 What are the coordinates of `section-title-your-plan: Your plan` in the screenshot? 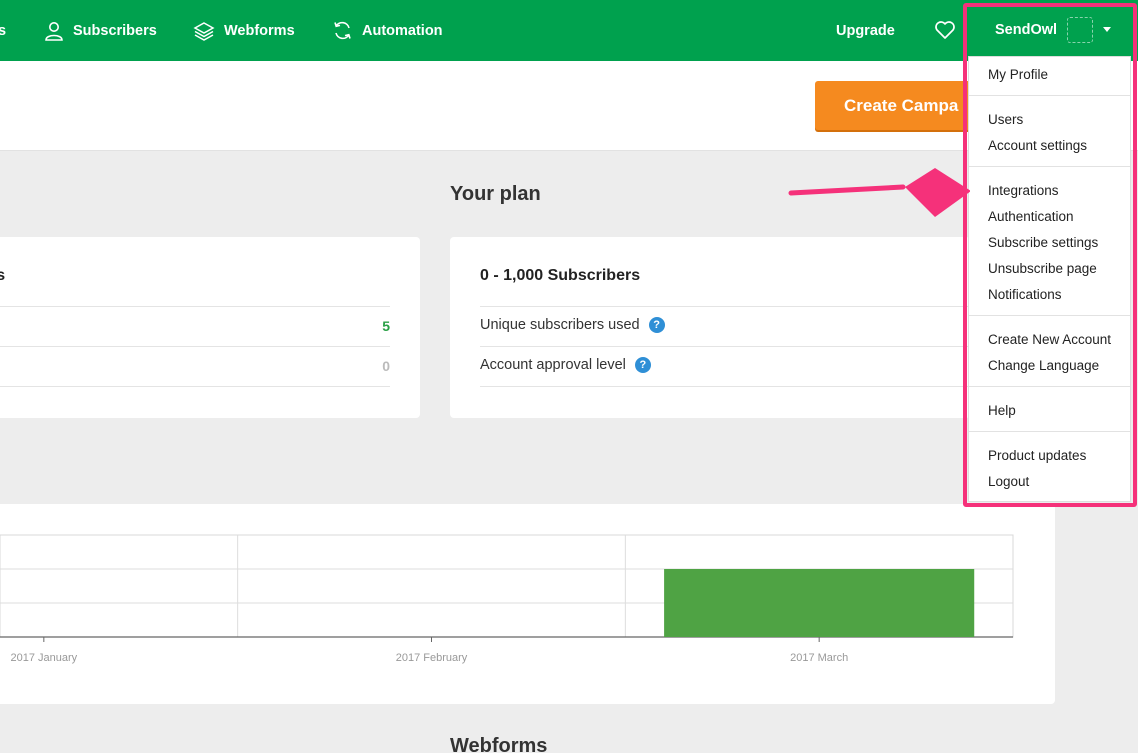 It's located at (495, 194).